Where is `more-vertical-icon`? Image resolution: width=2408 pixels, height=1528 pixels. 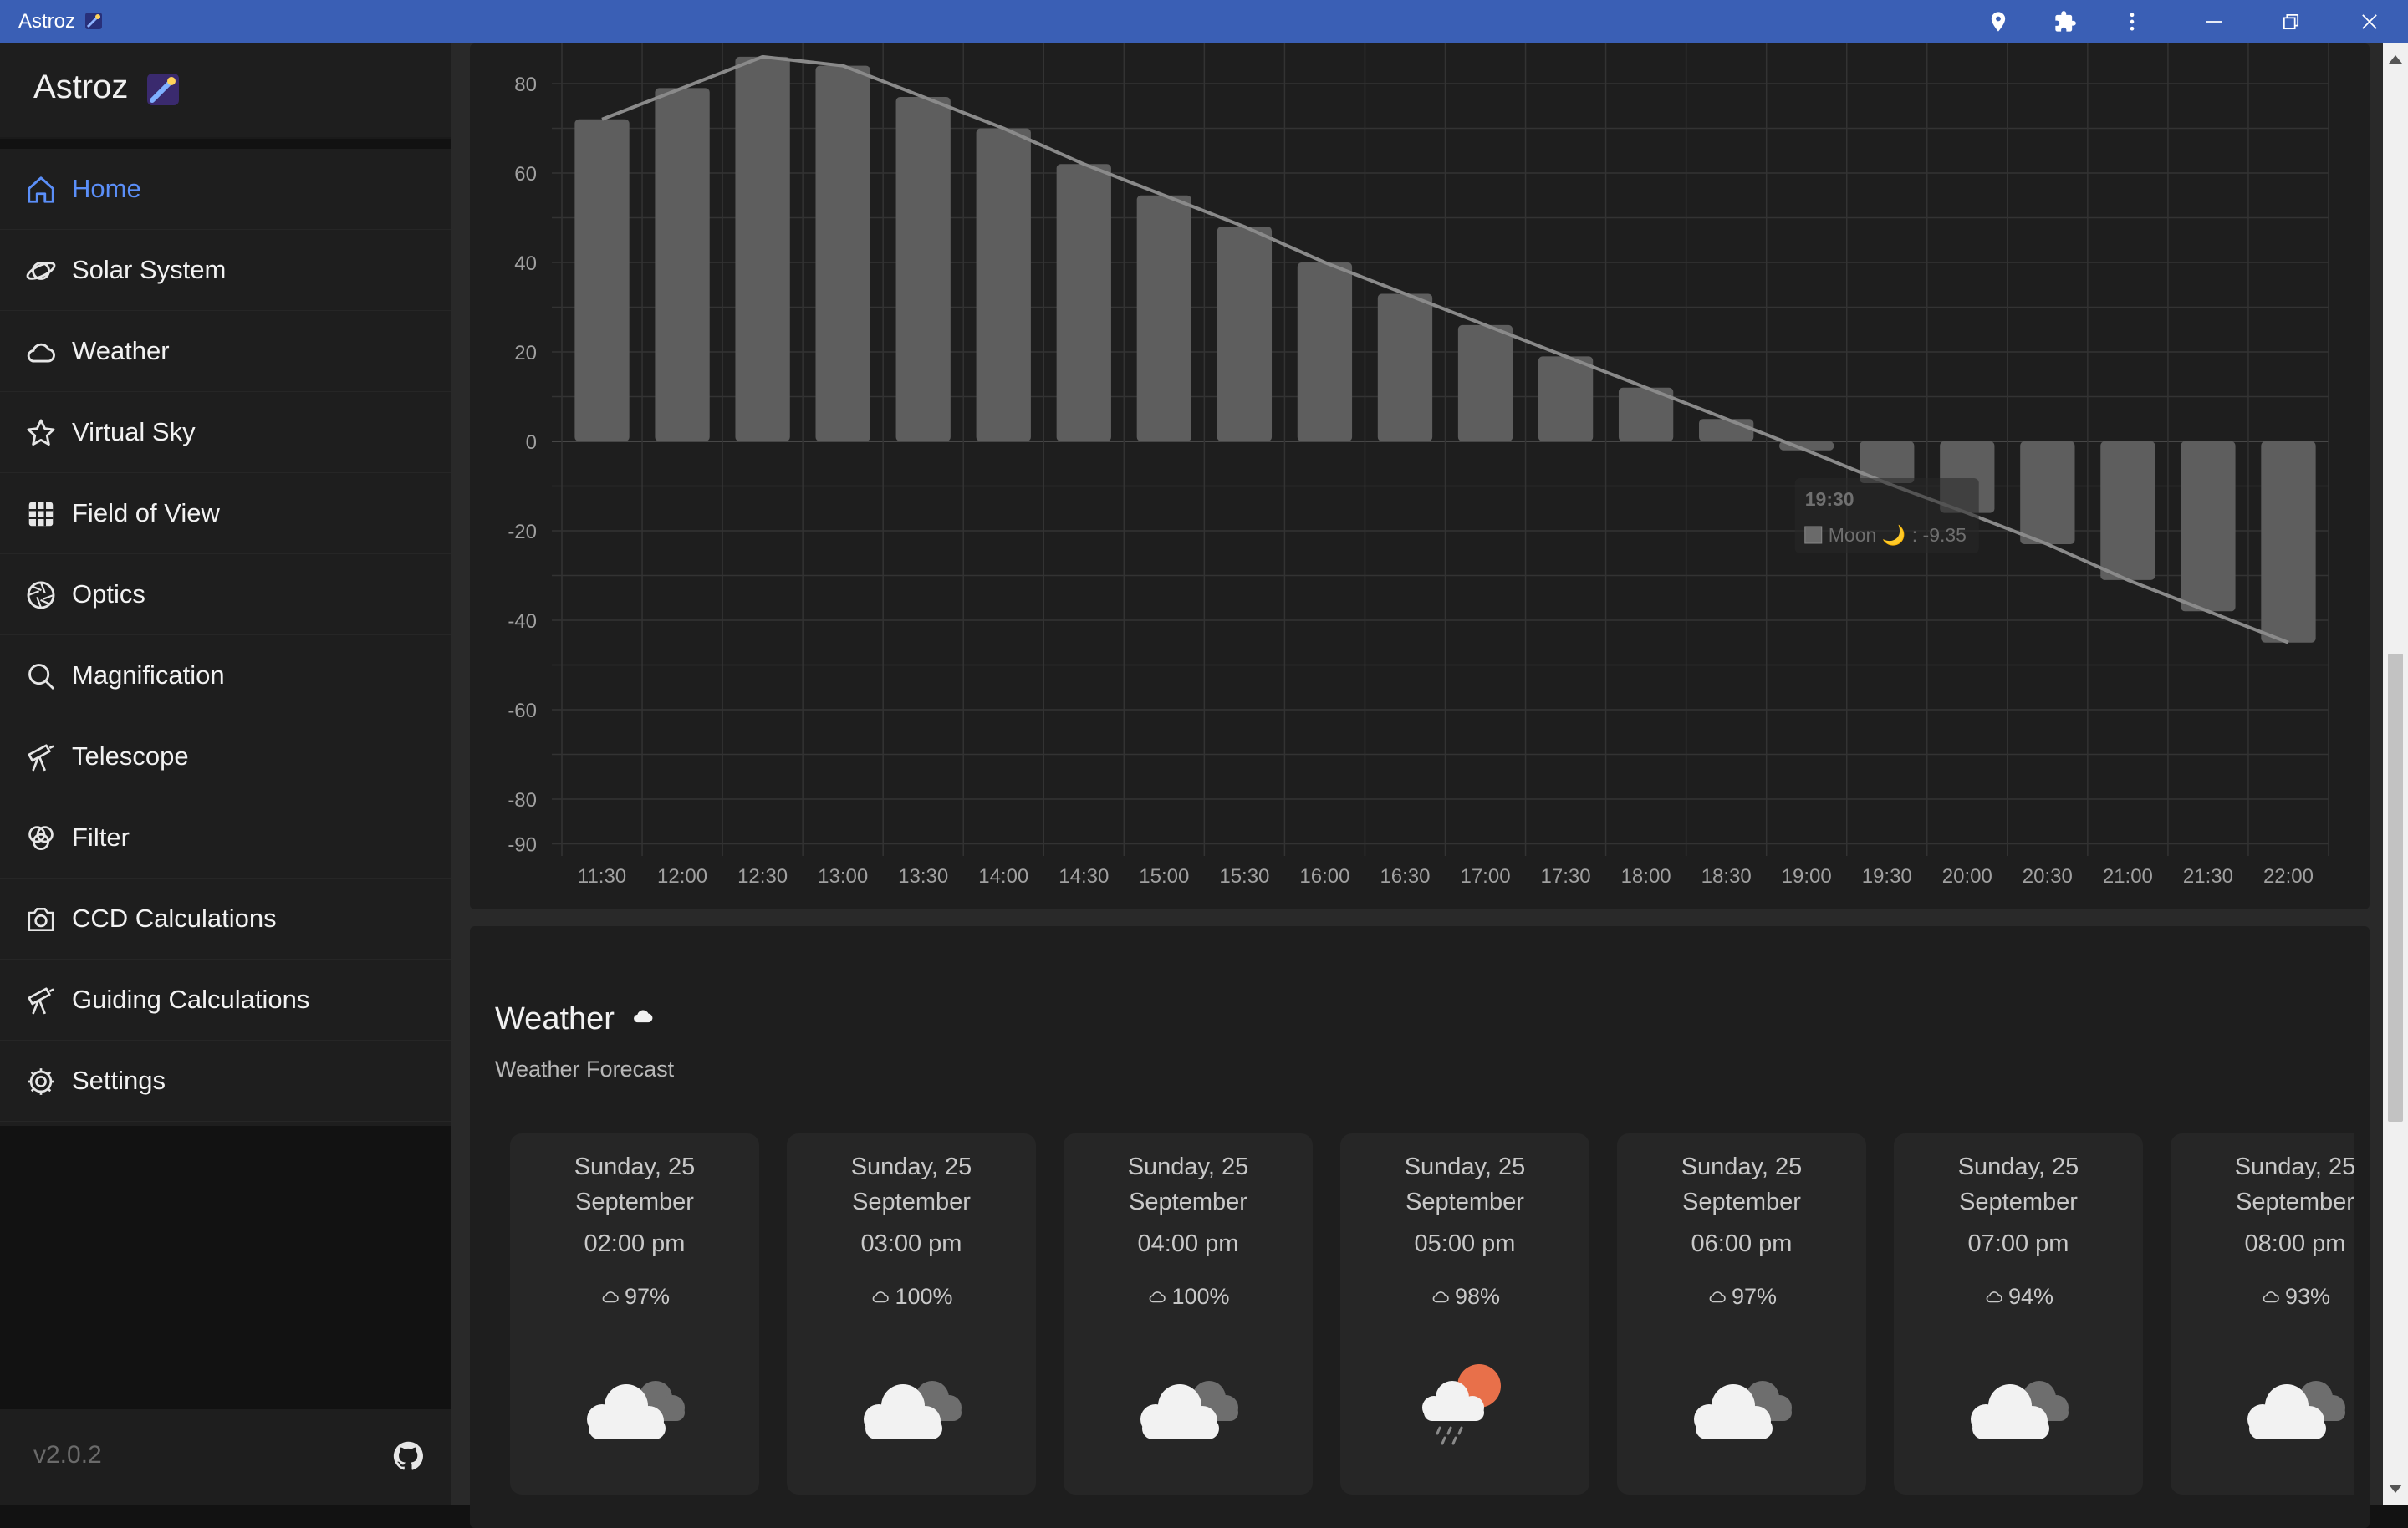 more-vertical-icon is located at coordinates (2132, 21).